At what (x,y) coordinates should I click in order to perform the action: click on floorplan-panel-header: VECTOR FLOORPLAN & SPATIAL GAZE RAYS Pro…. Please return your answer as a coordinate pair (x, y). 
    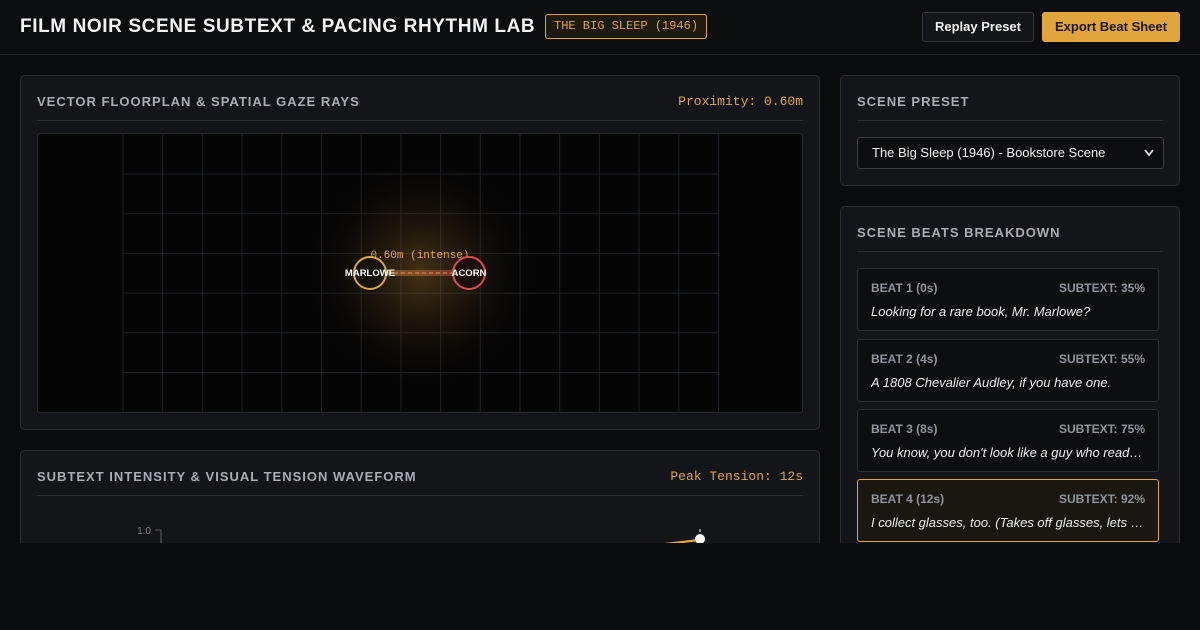
    Looking at the image, I should click on (420, 98).